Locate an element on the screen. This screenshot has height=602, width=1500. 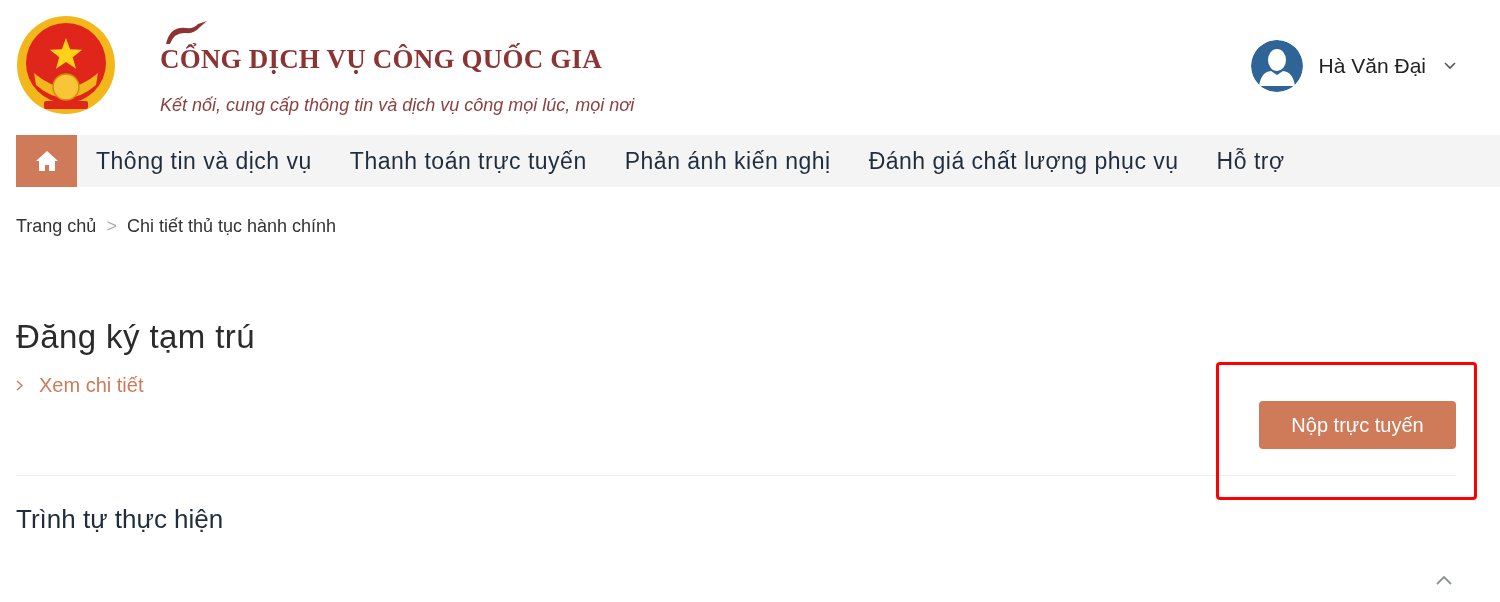
section-title: Trình tự thực hiện is located at coordinates (120, 519).